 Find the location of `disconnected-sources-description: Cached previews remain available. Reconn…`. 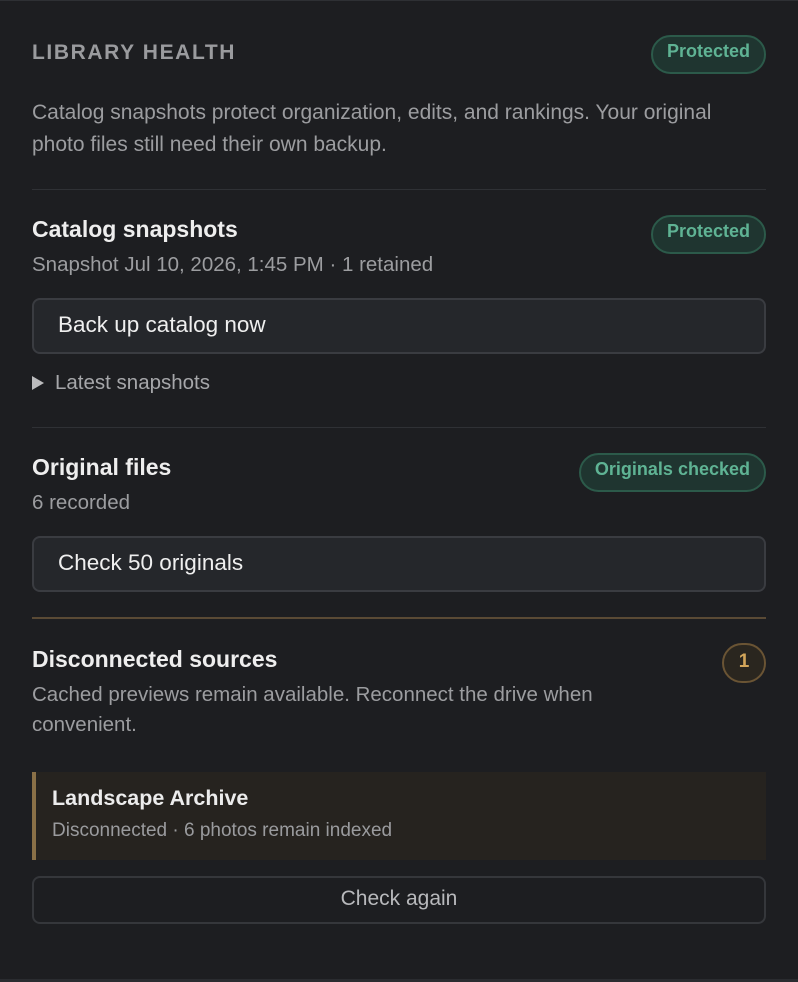

disconnected-sources-description: Cached previews remain available. Reconn… is located at coordinates (312, 709).